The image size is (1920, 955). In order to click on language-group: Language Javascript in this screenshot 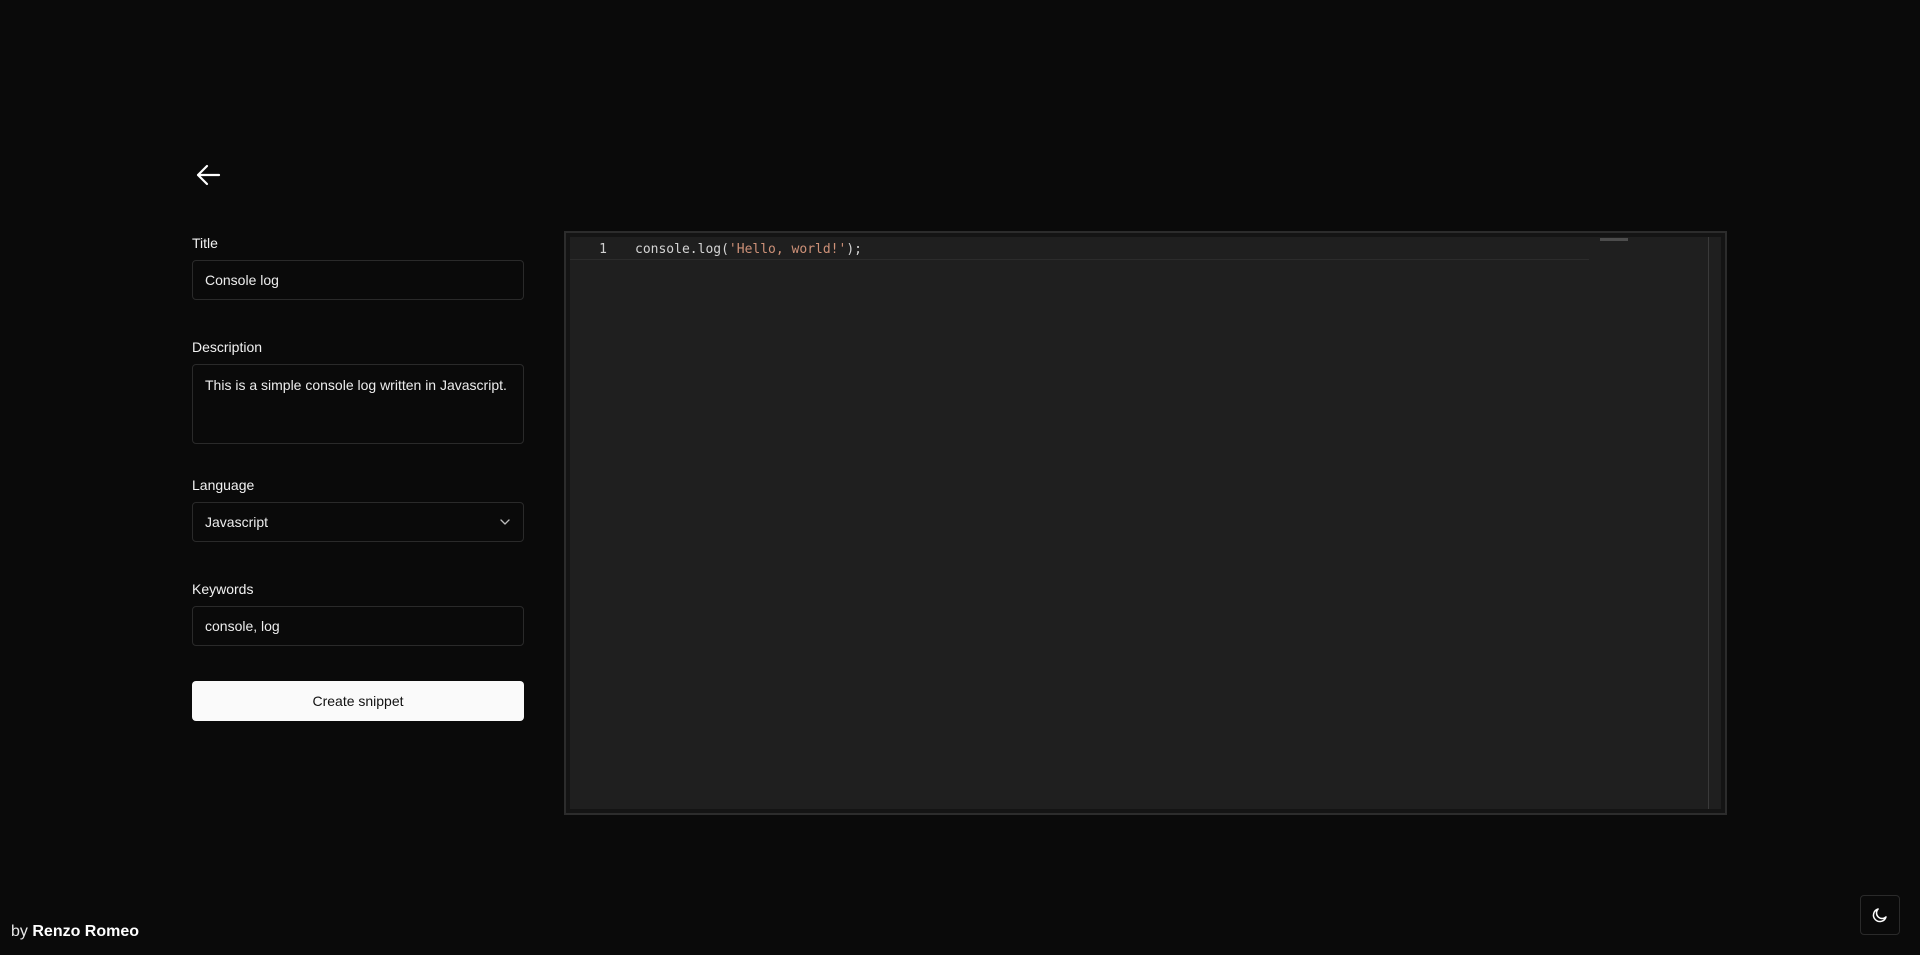, I will do `click(358, 509)`.